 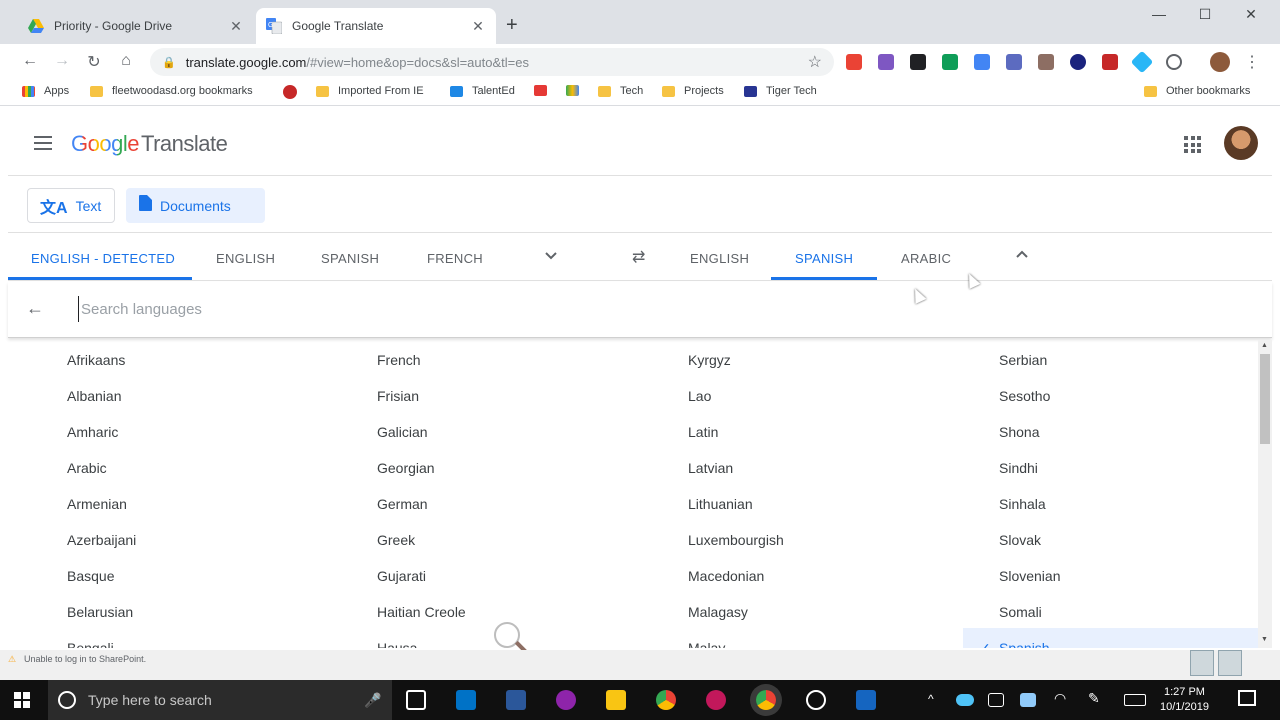 I want to click on bookmark-star-icon: ☆, so click(x=815, y=62).